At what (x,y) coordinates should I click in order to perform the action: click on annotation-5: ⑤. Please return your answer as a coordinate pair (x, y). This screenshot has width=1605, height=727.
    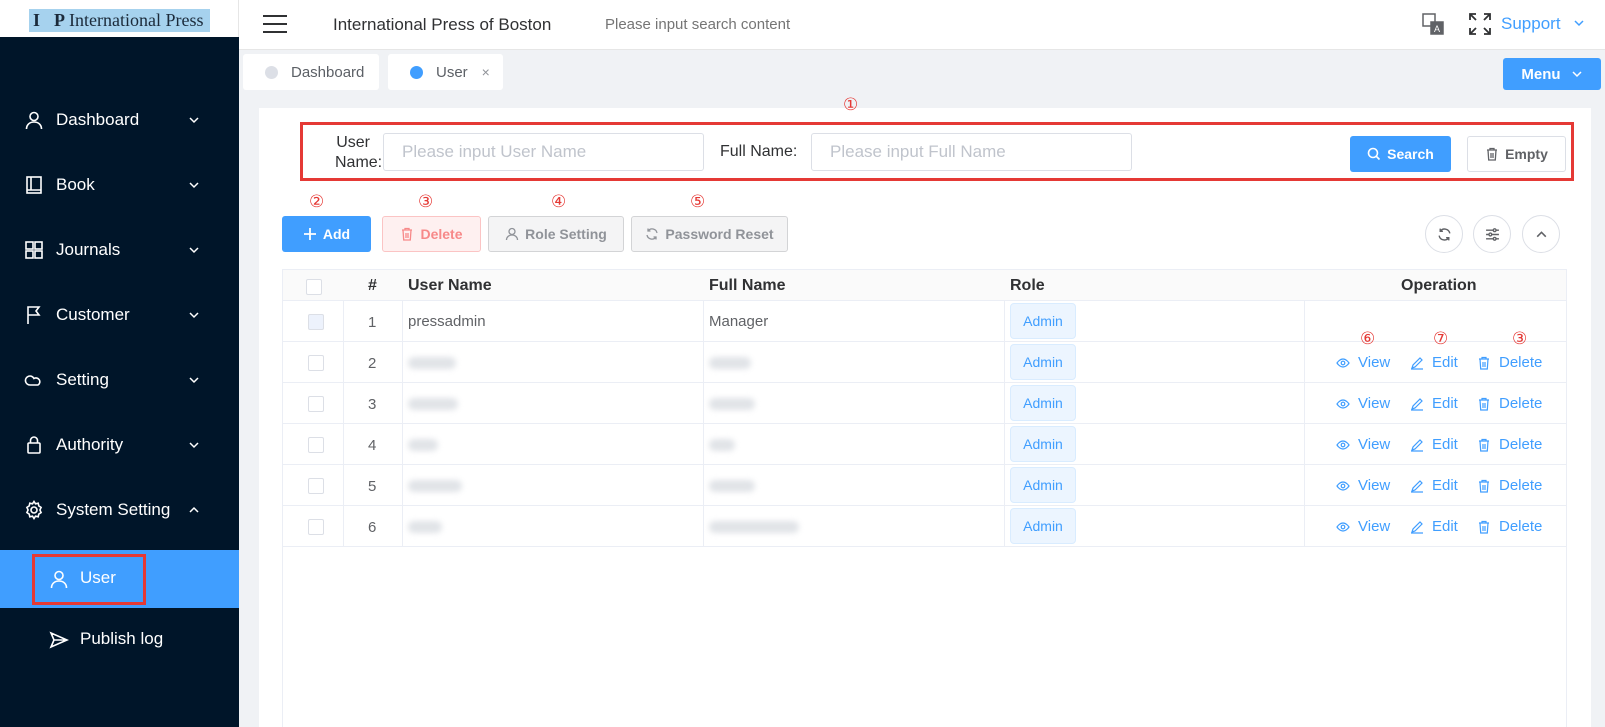
    Looking at the image, I should click on (698, 201).